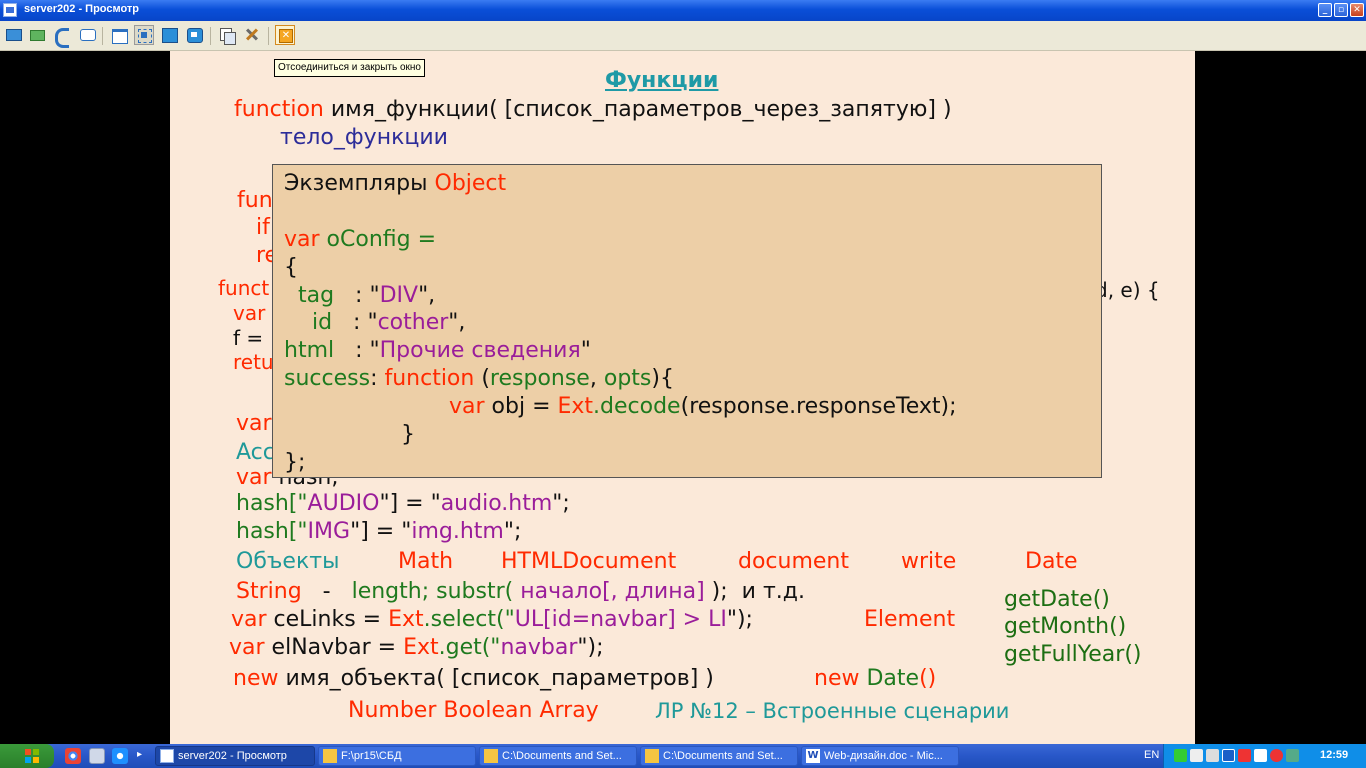  I want to click on footer-lab-title: ЛР №12 – Встроенные сценарии, so click(832, 711).